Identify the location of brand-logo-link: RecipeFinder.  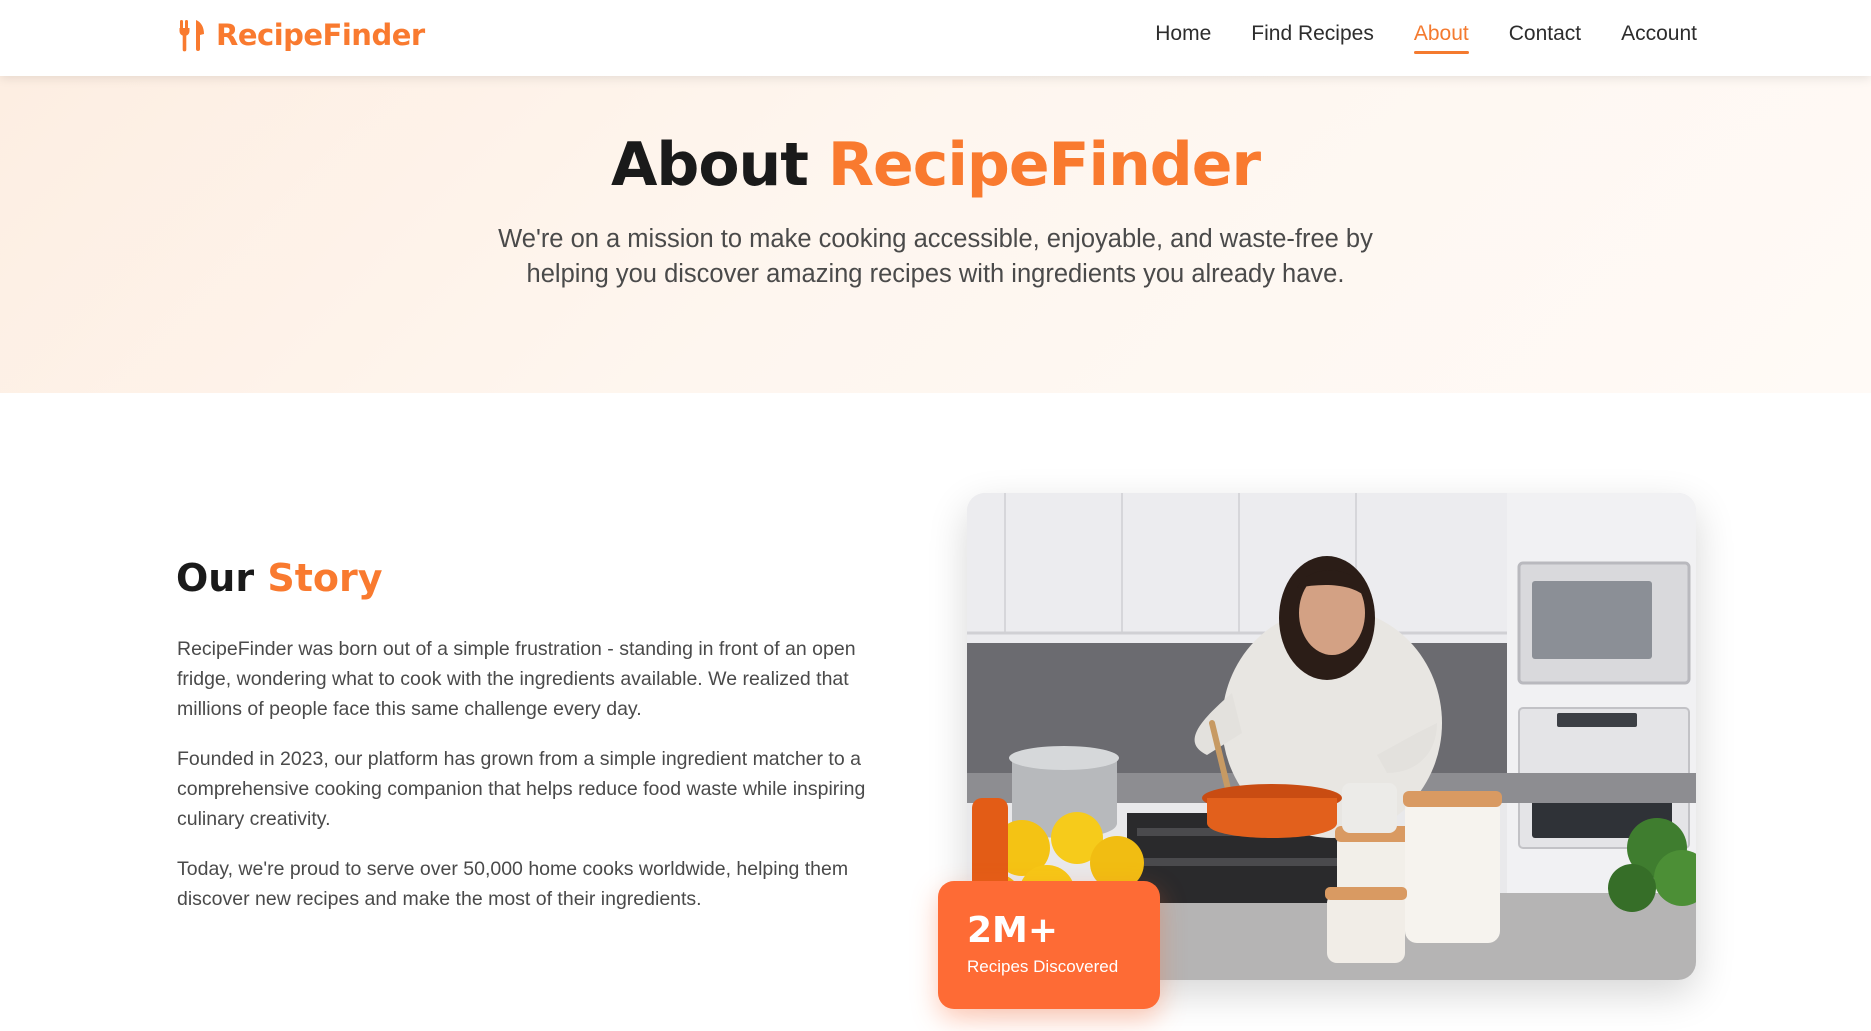
(301, 35).